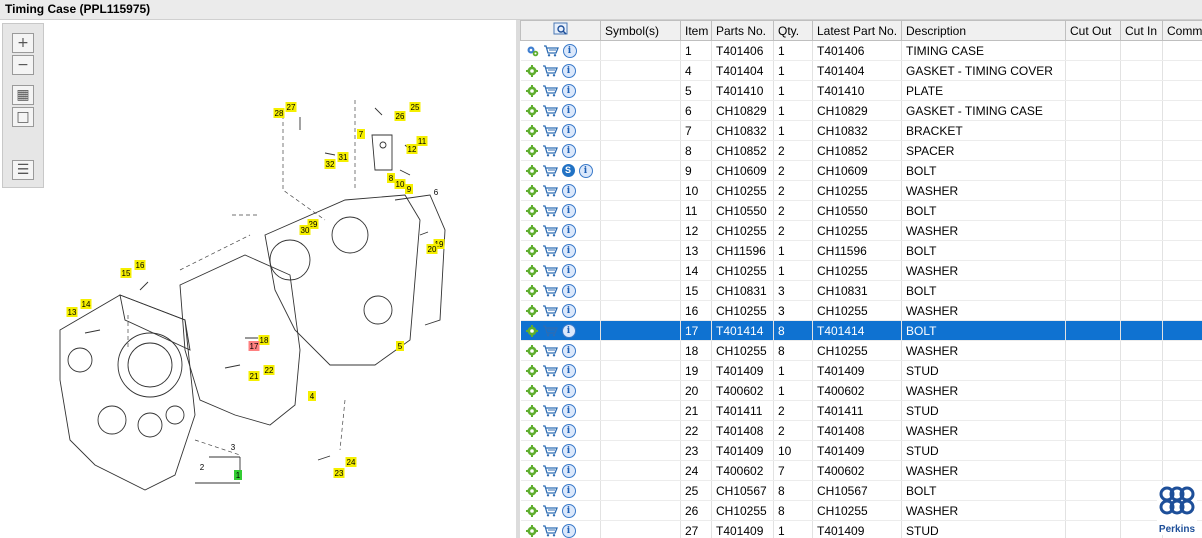 Image resolution: width=1202 pixels, height=538 pixels. Describe the element at coordinates (1093, 30) in the screenshot. I see `column-header-cut-out: Cut Out` at that location.